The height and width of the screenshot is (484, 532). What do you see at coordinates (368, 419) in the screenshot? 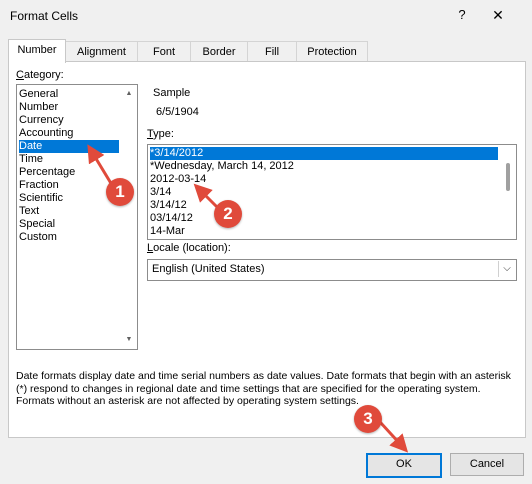
I see `annotation-badge-3: 3` at bounding box center [368, 419].